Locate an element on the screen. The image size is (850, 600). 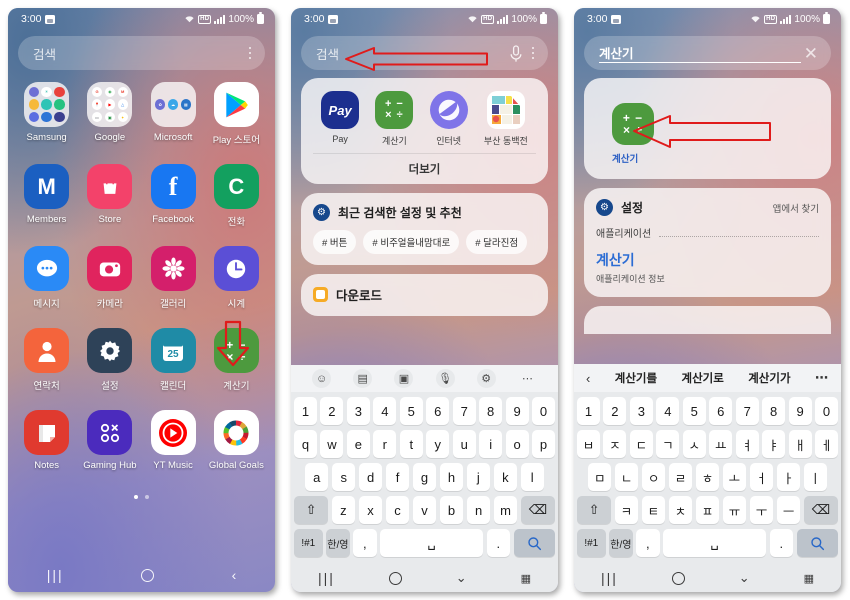
backspace-key: ⌫ is located at coordinates (537, 510).